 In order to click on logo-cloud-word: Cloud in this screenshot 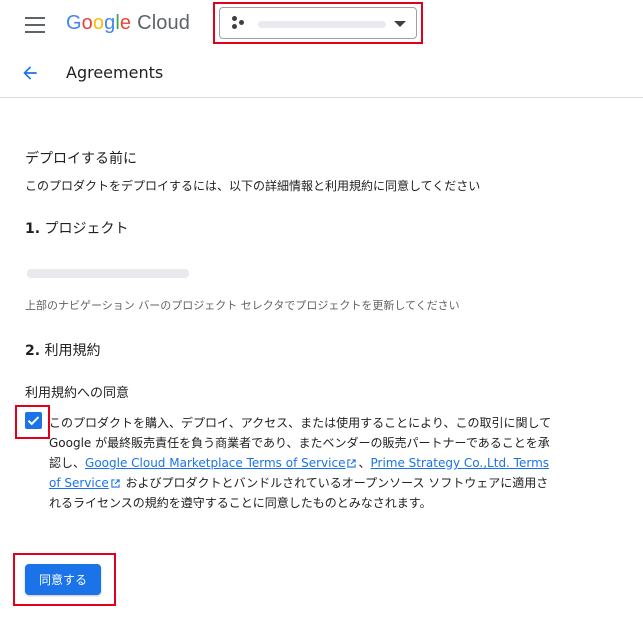, I will do `click(163, 23)`.